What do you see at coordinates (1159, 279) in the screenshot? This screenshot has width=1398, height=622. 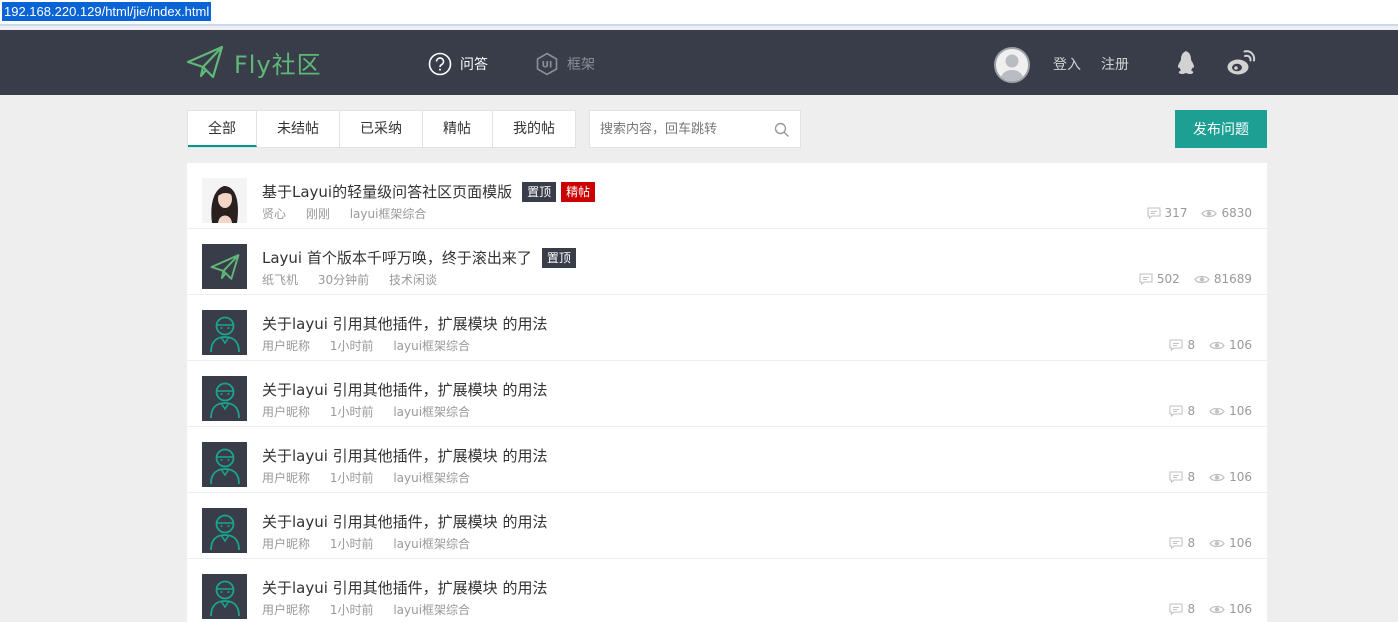 I see `comment-count: 502` at bounding box center [1159, 279].